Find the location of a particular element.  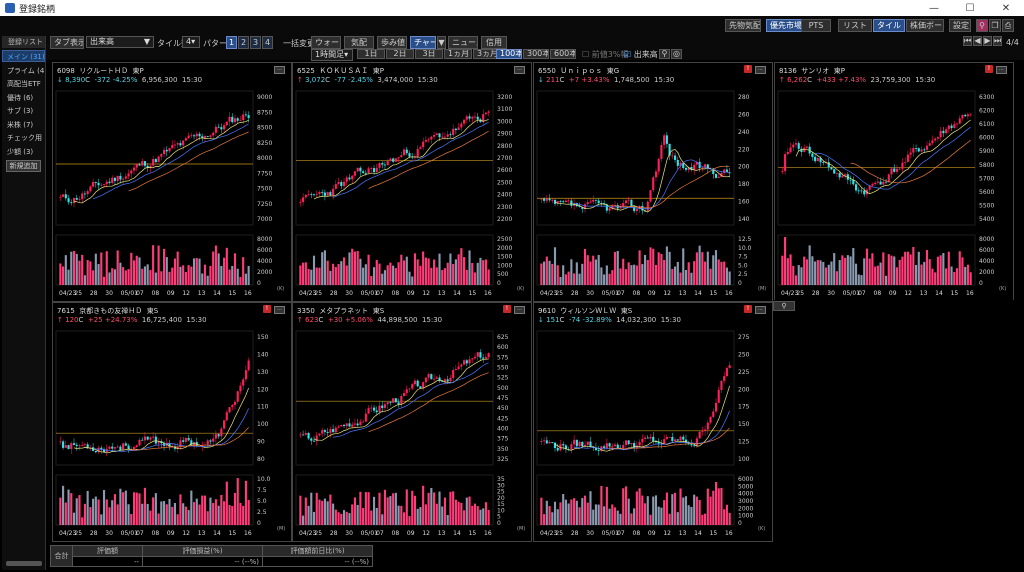

price-change: +30 is located at coordinates (335, 320).